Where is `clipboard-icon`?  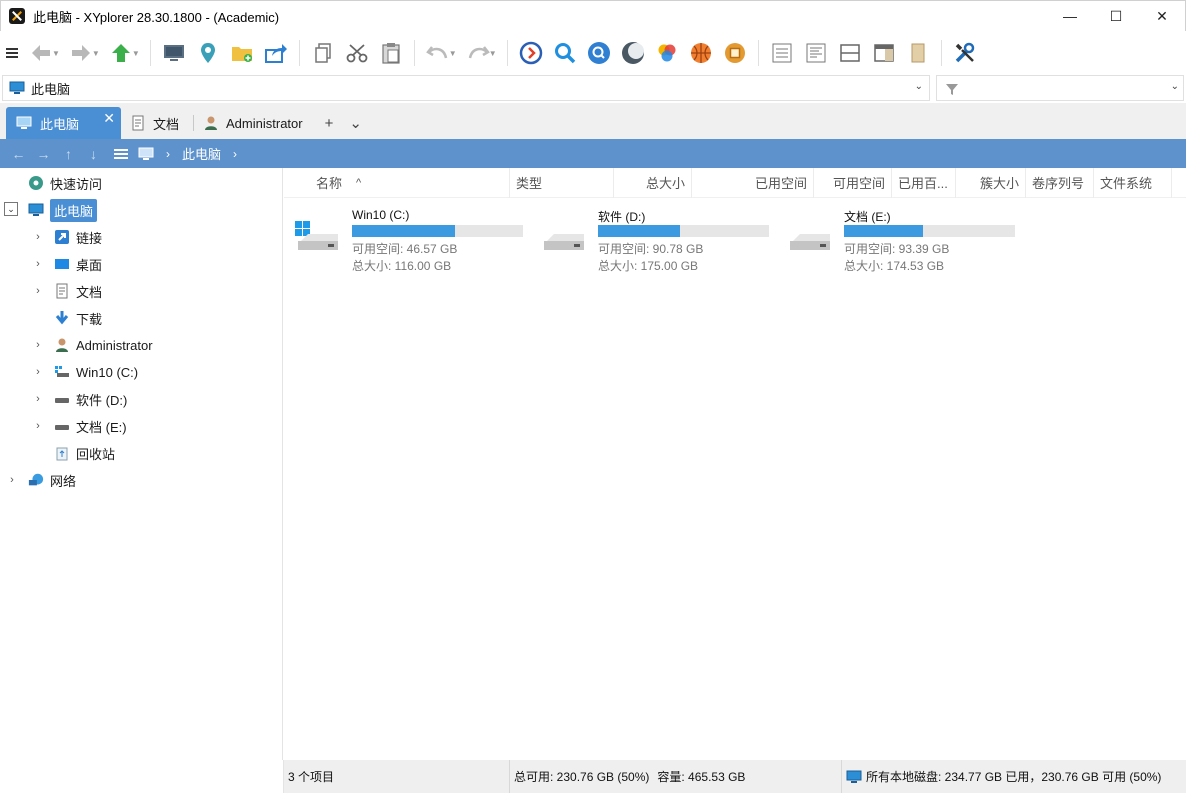 clipboard-icon is located at coordinates (391, 53).